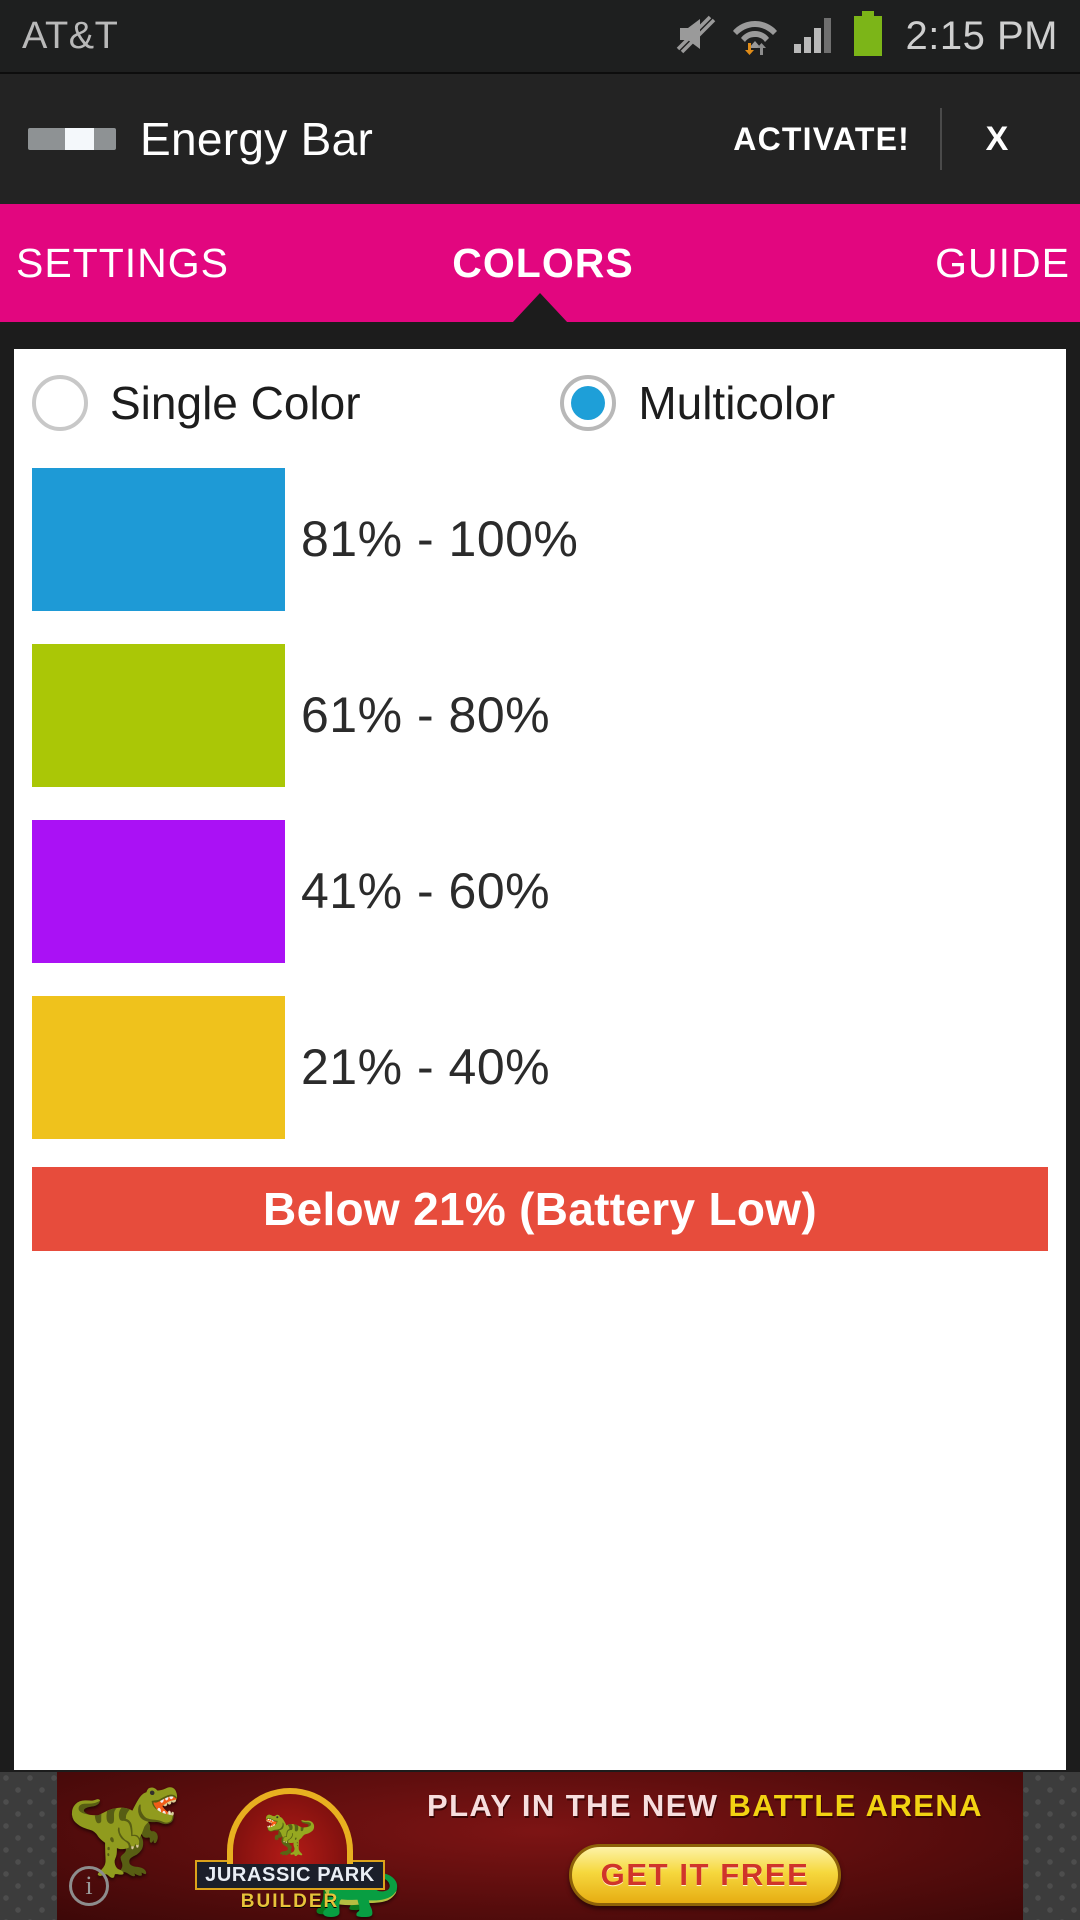 The image size is (1080, 1920). Describe the element at coordinates (588, 403) in the screenshot. I see `radio-multicolor` at that location.